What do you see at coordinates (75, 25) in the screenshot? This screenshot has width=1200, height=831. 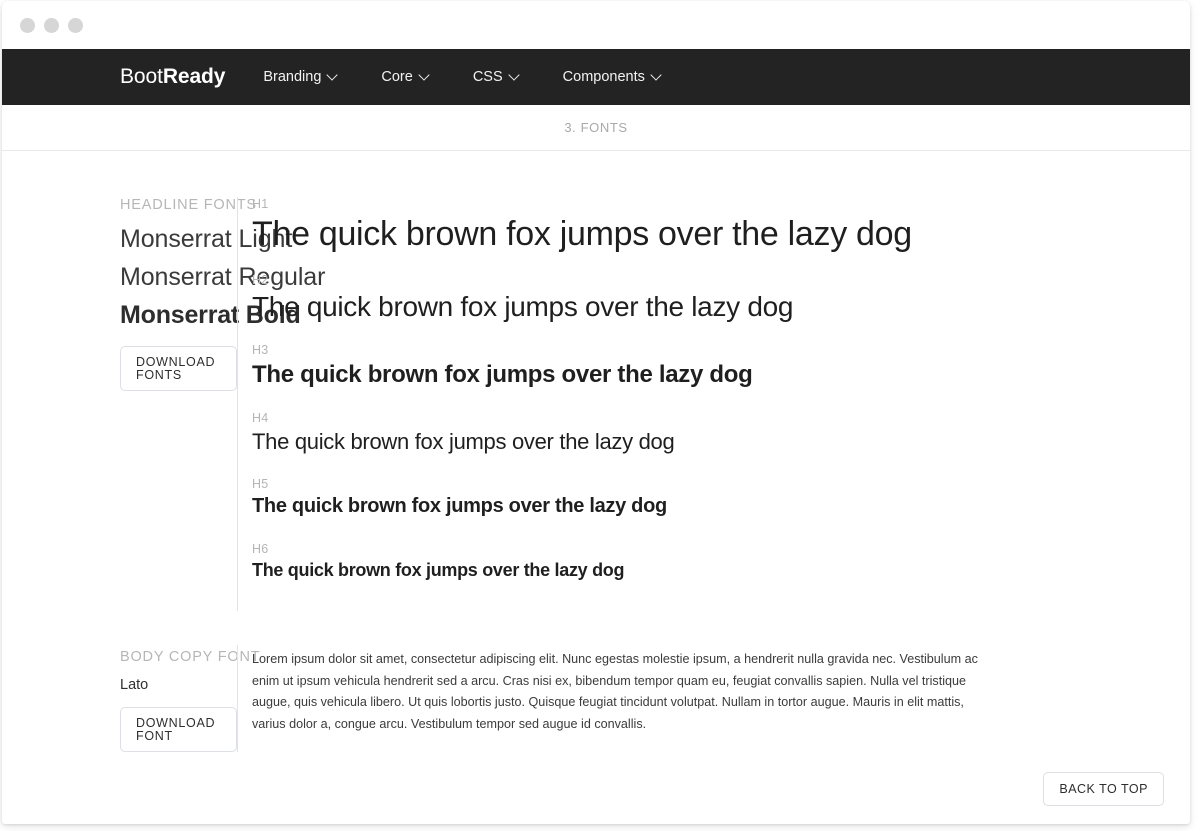 I see `window-maximize-dot` at bounding box center [75, 25].